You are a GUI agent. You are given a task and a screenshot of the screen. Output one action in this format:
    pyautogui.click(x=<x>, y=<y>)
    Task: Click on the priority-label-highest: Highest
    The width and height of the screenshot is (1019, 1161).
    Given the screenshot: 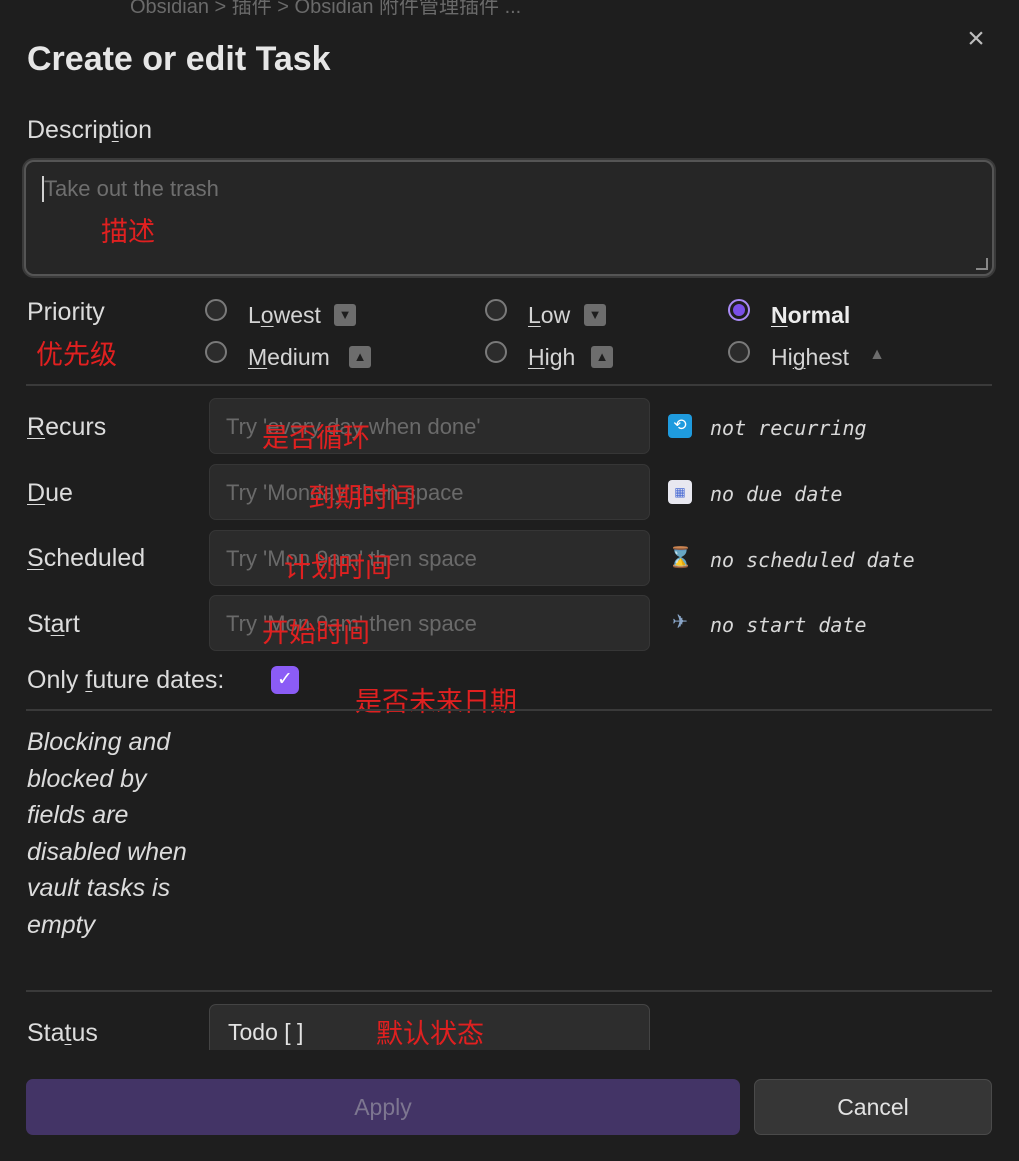 What is the action you would take?
    pyautogui.click(x=810, y=357)
    